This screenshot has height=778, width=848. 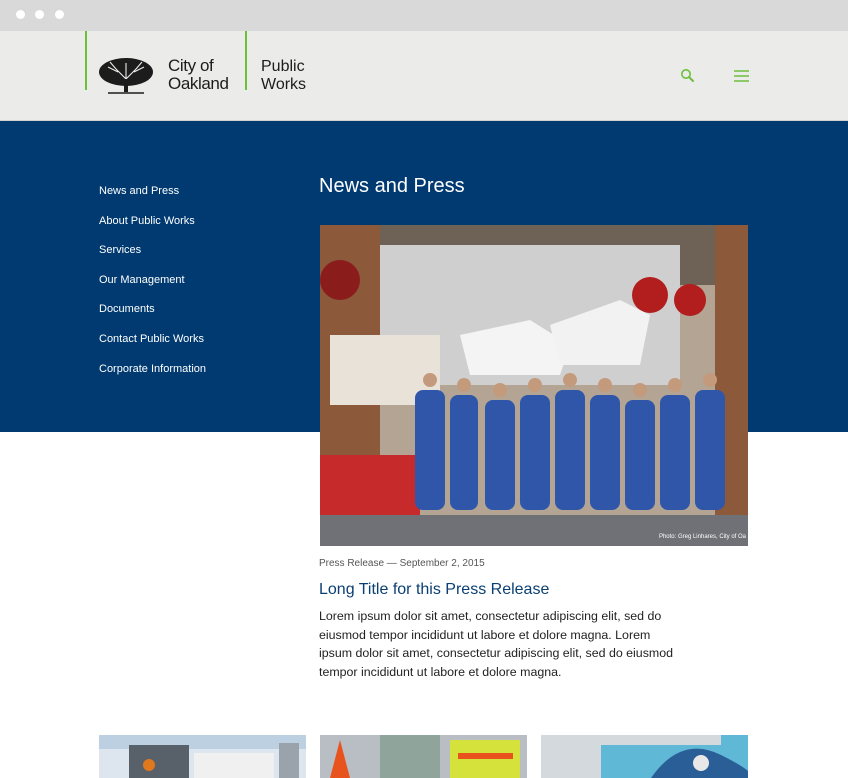 I want to click on department-name-line2: Works, so click(x=284, y=84).